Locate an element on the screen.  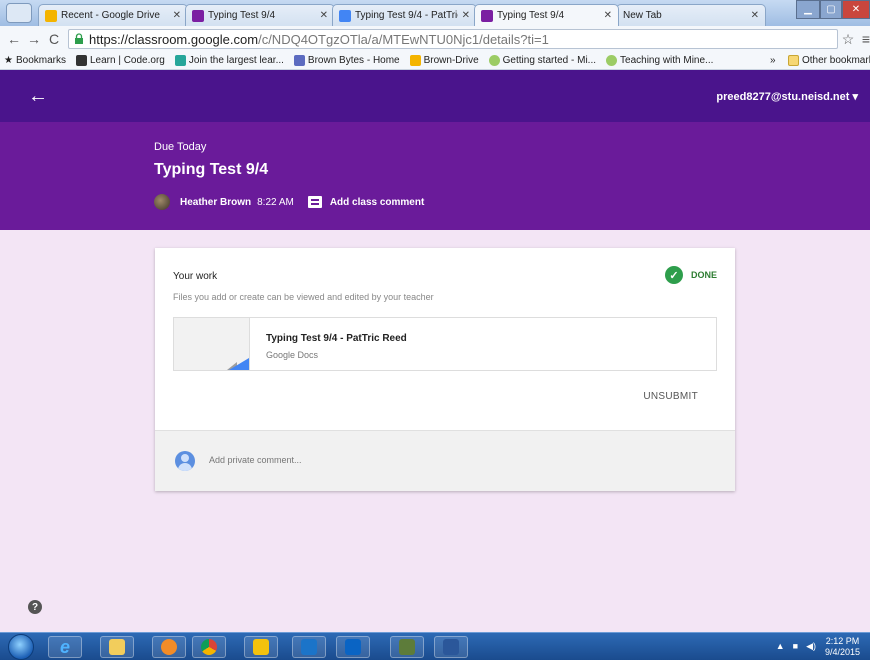
windows-taskbar: e ▲ ■ ◀) 2:12 PM 9/4/2015 is located at coordinates (435, 646).